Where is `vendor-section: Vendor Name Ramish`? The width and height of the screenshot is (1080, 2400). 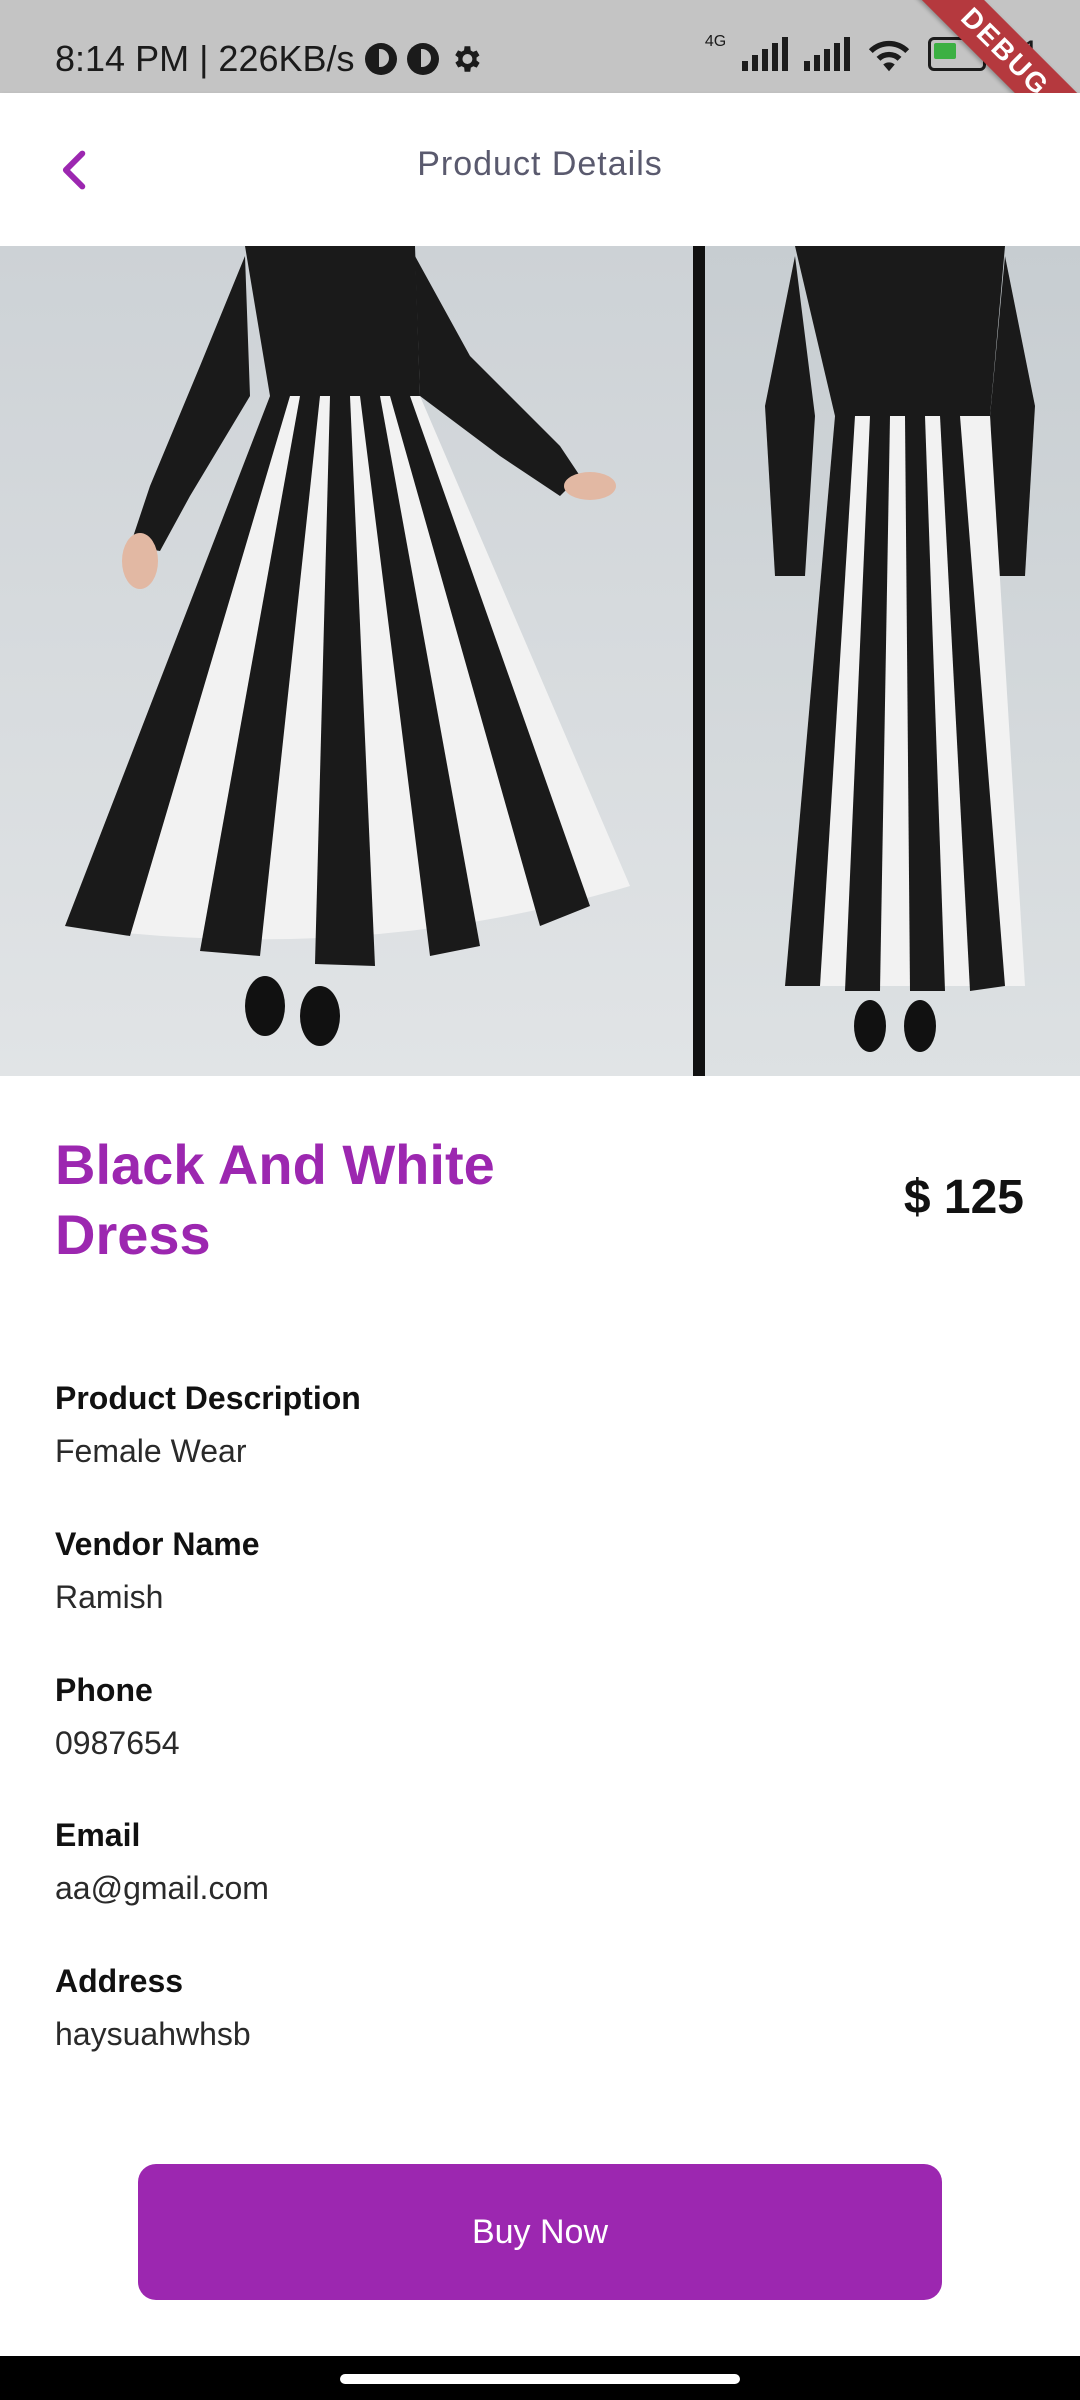
vendor-section: Vendor Name Ramish is located at coordinates (157, 1571).